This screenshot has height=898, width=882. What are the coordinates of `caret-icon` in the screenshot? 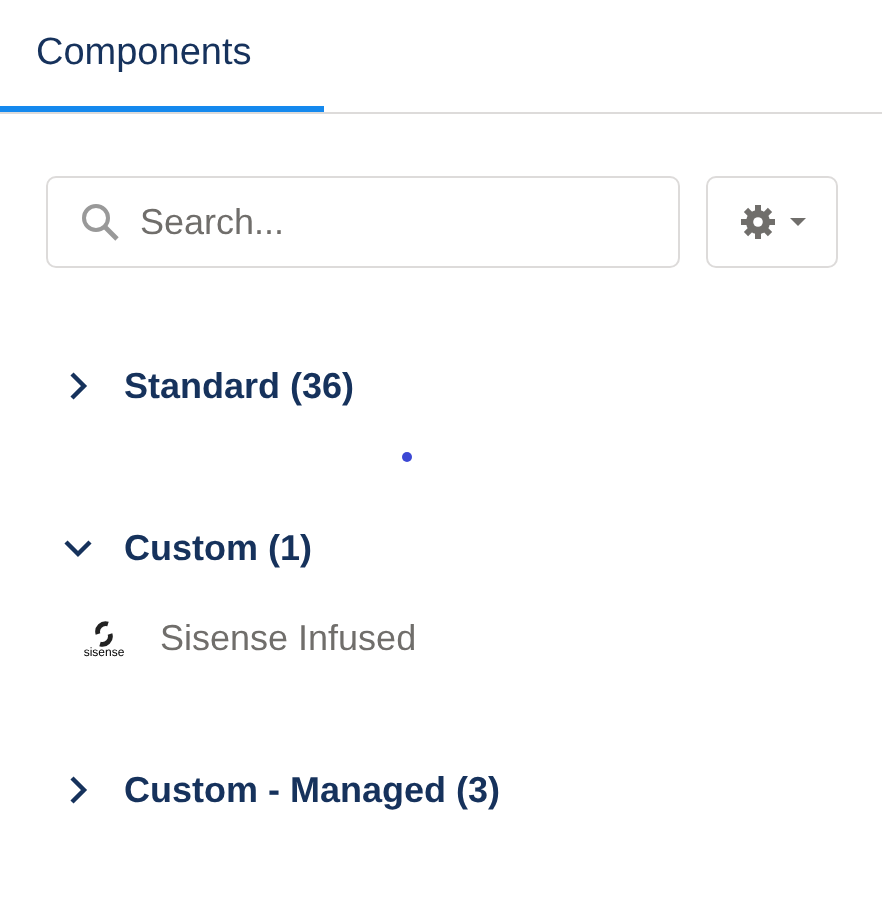 It's located at (798, 222).